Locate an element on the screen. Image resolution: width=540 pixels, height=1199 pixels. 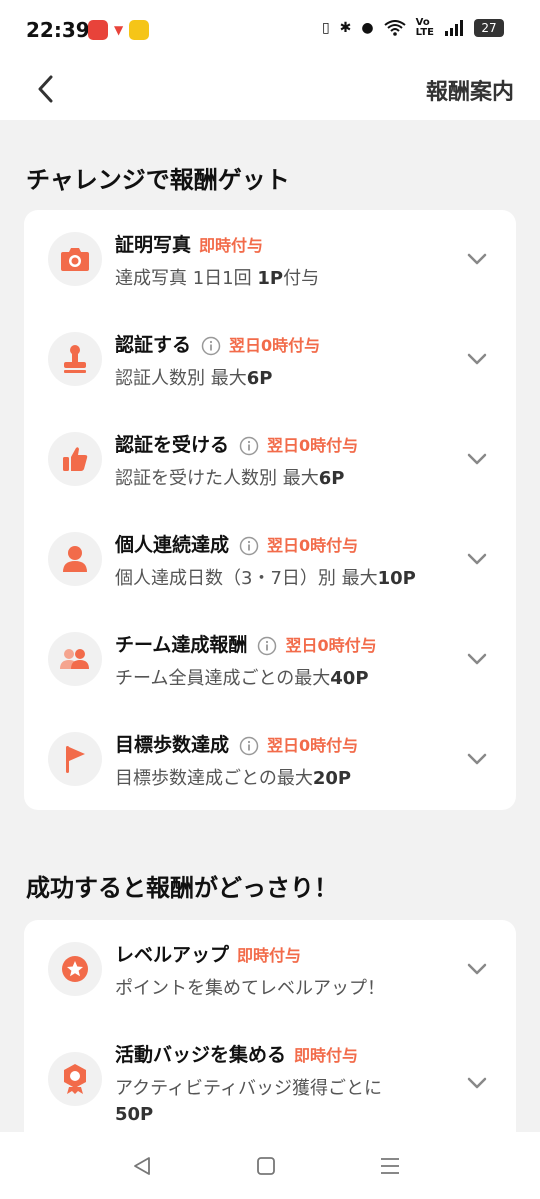
item-title: チーム達成報酬 翌日0時付与 is located at coordinates (246, 643).